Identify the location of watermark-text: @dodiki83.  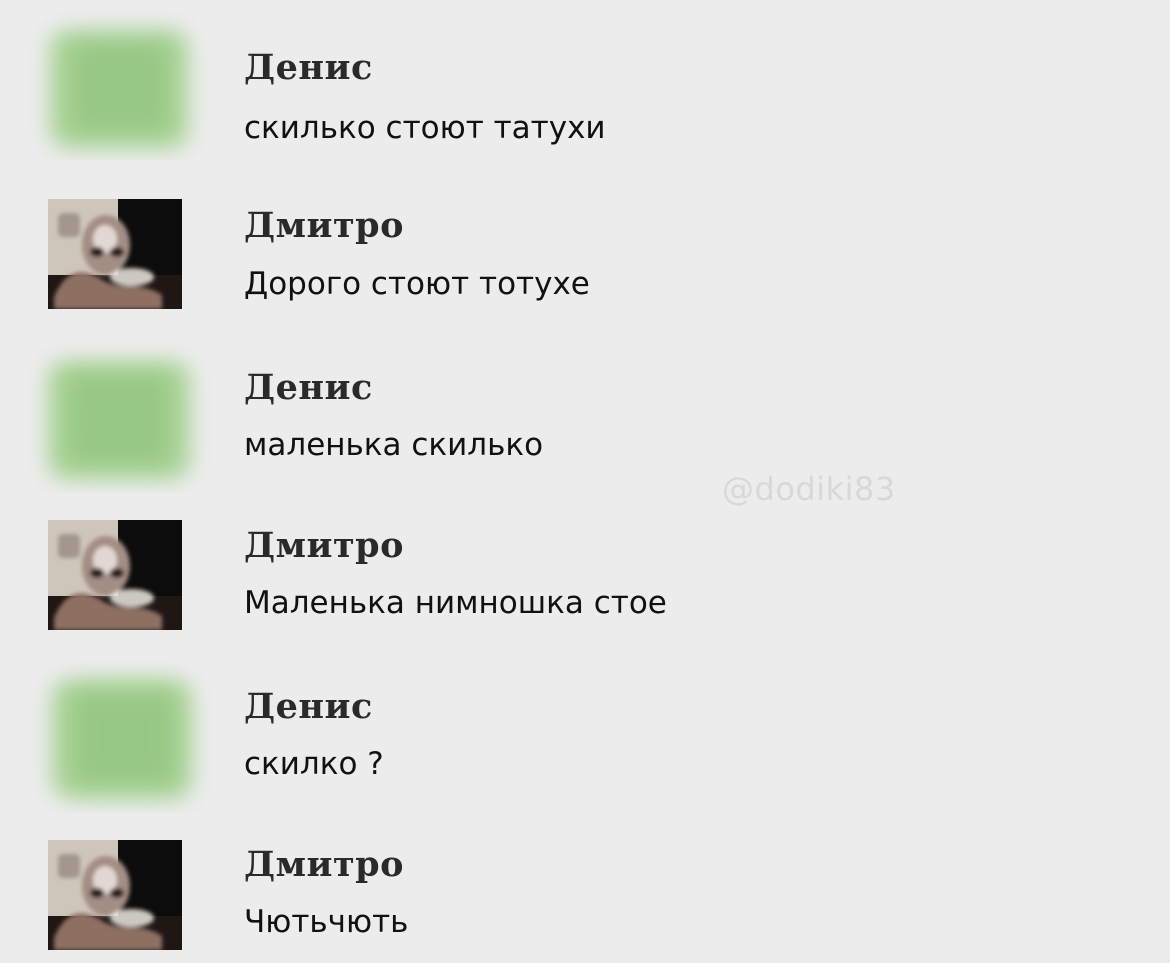
(809, 489).